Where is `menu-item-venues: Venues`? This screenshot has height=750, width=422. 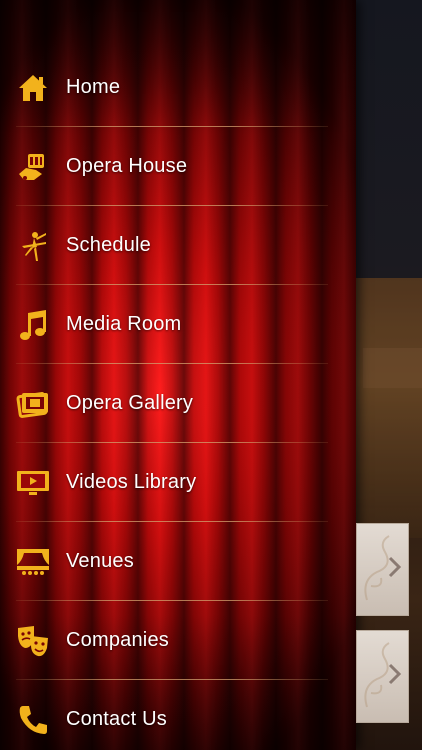
menu-item-venues: Venues is located at coordinates (178, 561).